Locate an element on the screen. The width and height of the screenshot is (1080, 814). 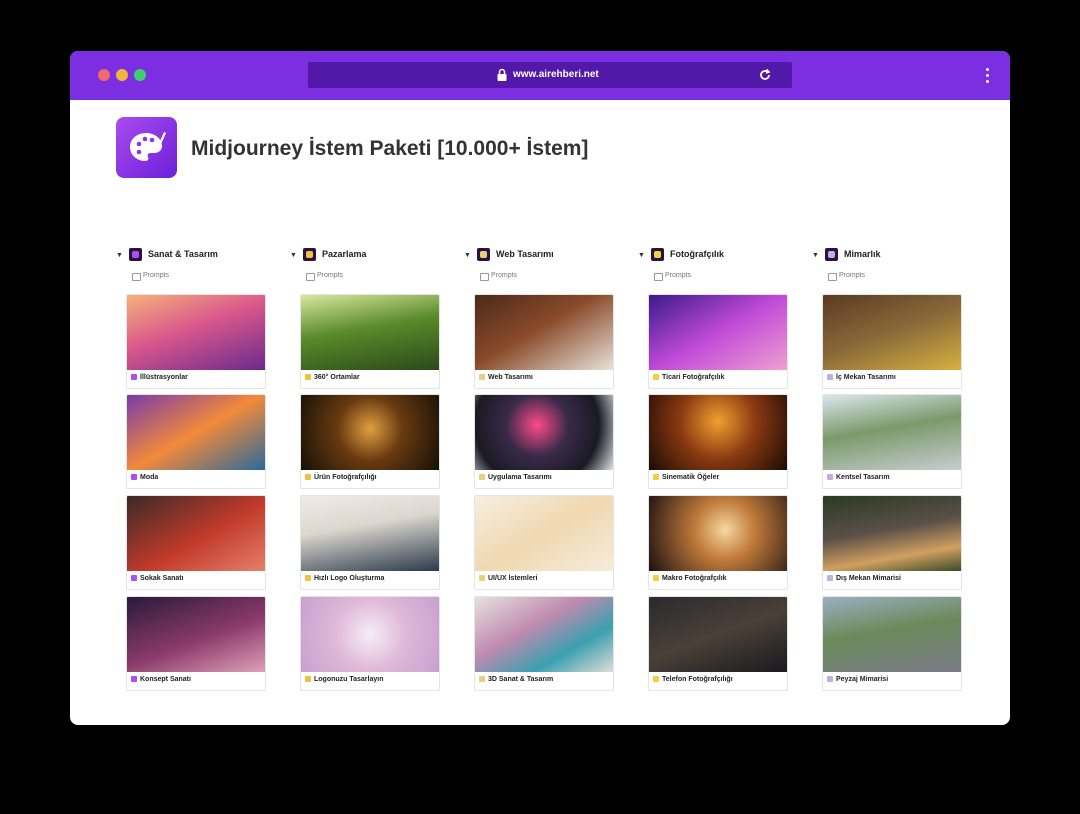
gallery-card: Hızlı Logo Oluşturma is located at coordinates (370, 542).